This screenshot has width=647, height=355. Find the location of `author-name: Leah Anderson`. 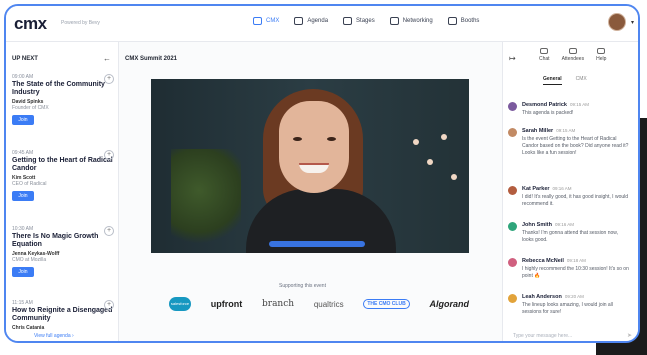

author-name: Leah Anderson is located at coordinates (542, 297).